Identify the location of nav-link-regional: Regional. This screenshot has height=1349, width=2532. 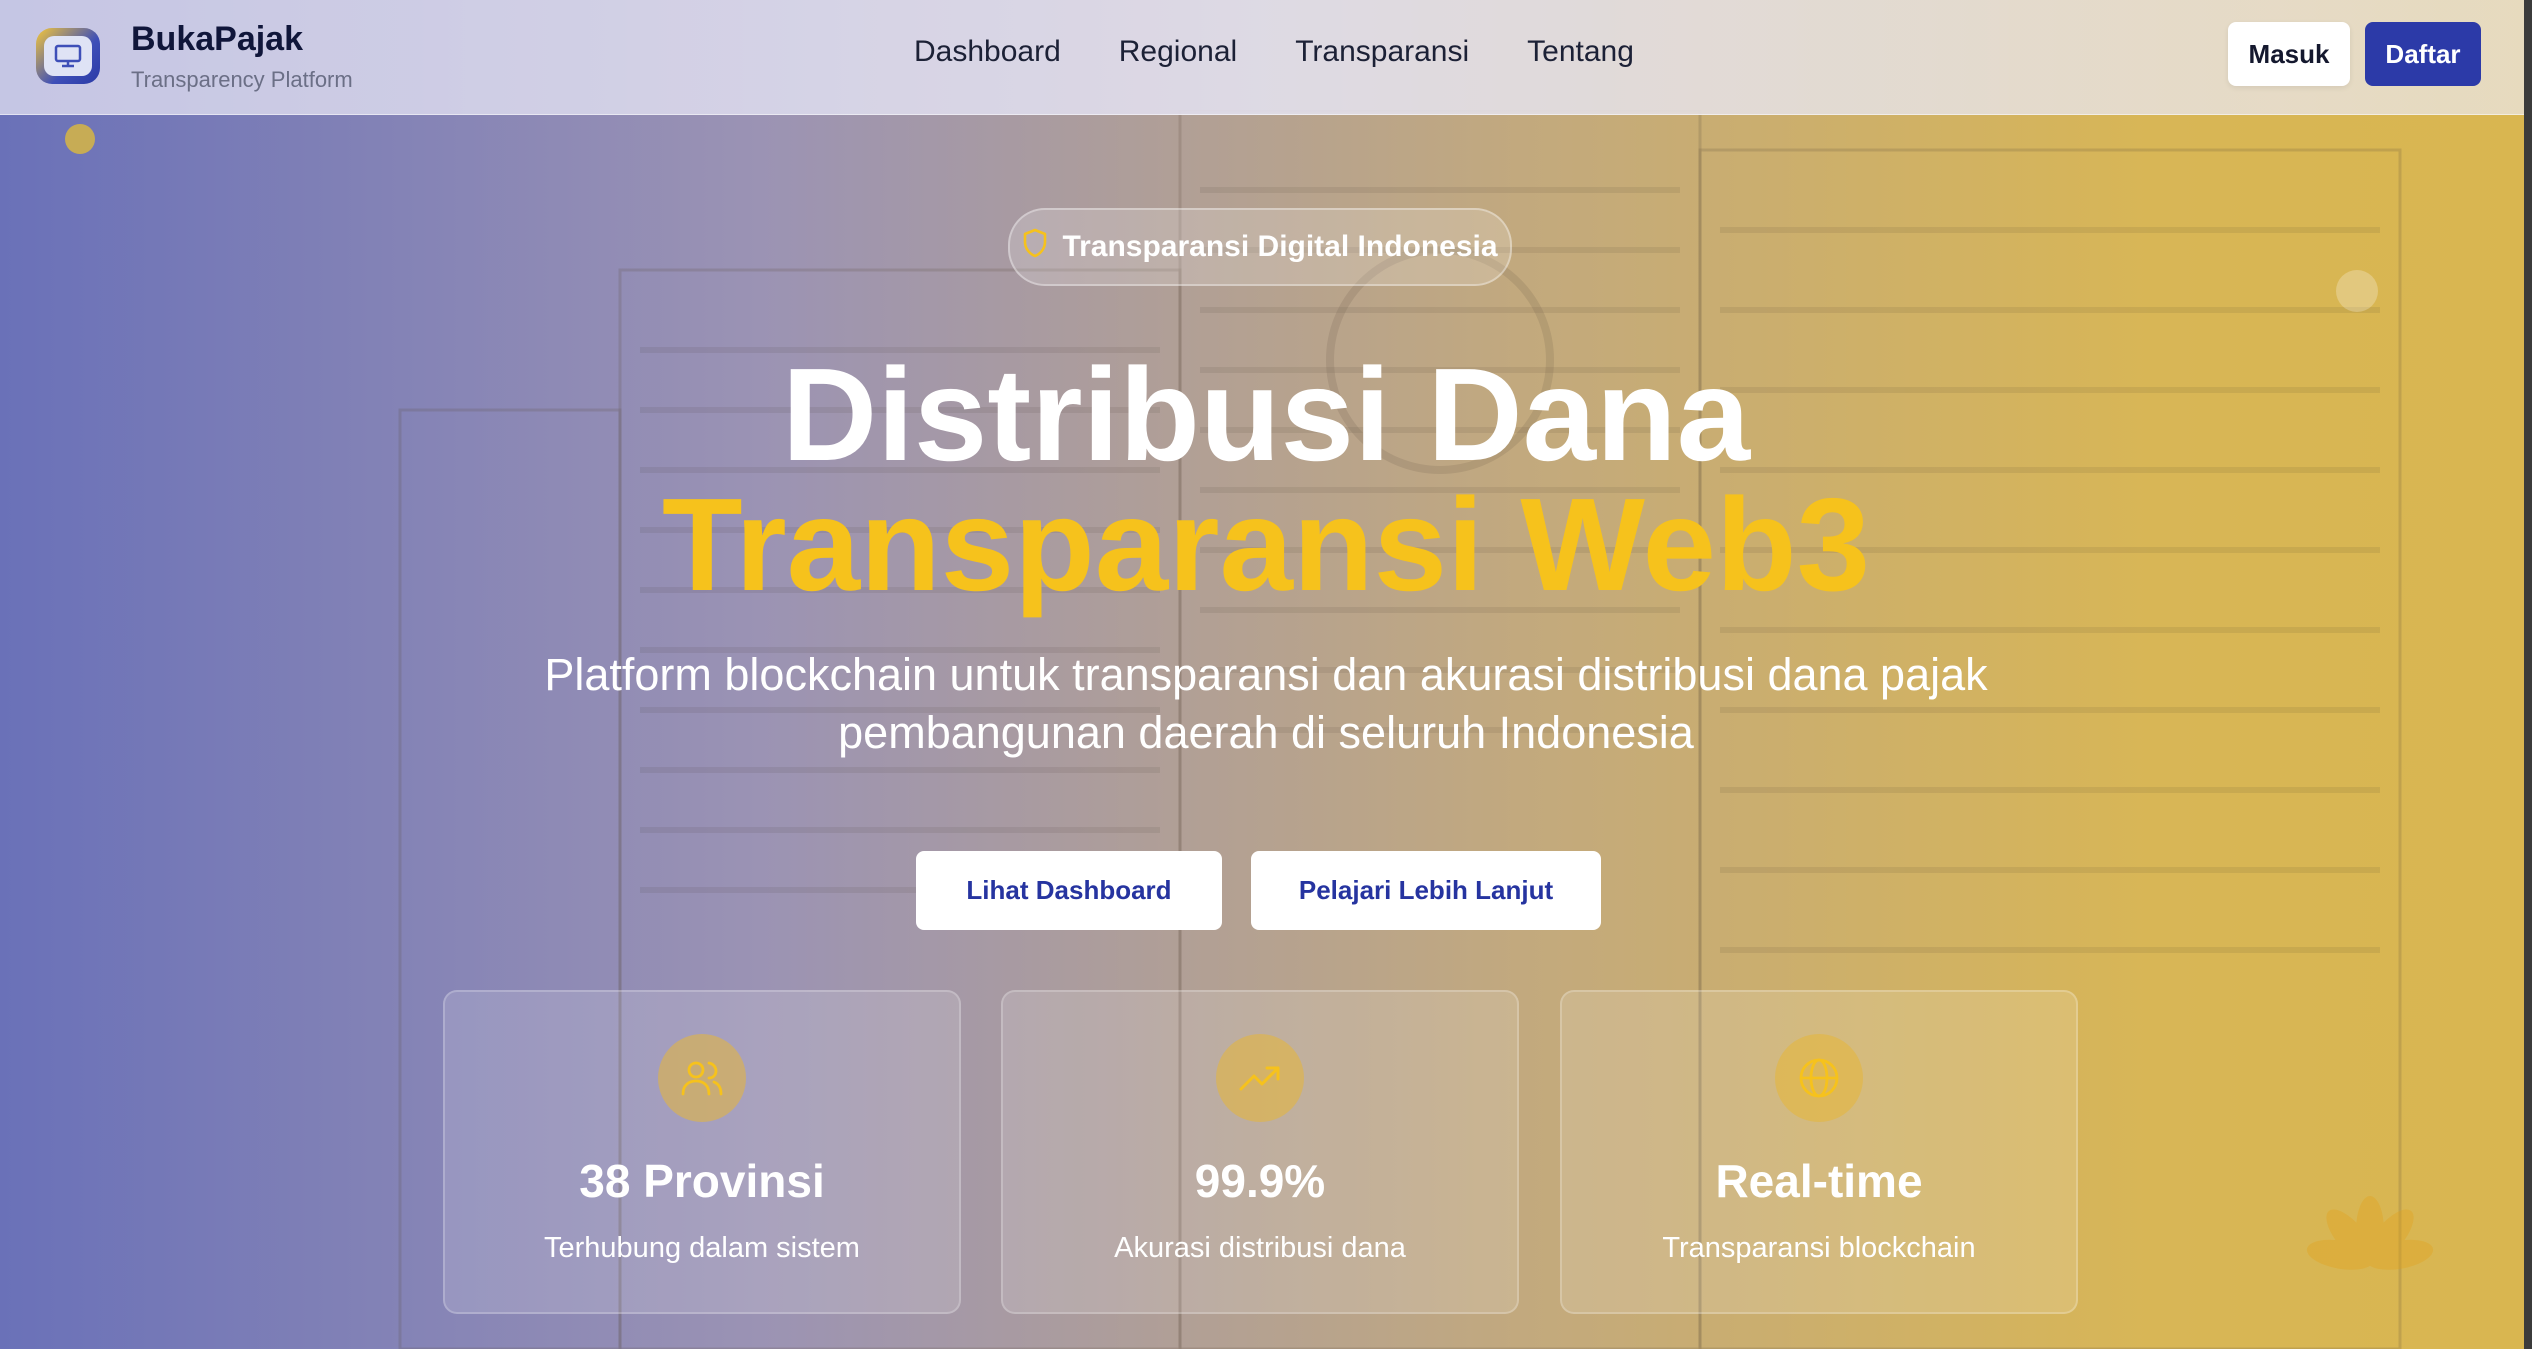
(1178, 52).